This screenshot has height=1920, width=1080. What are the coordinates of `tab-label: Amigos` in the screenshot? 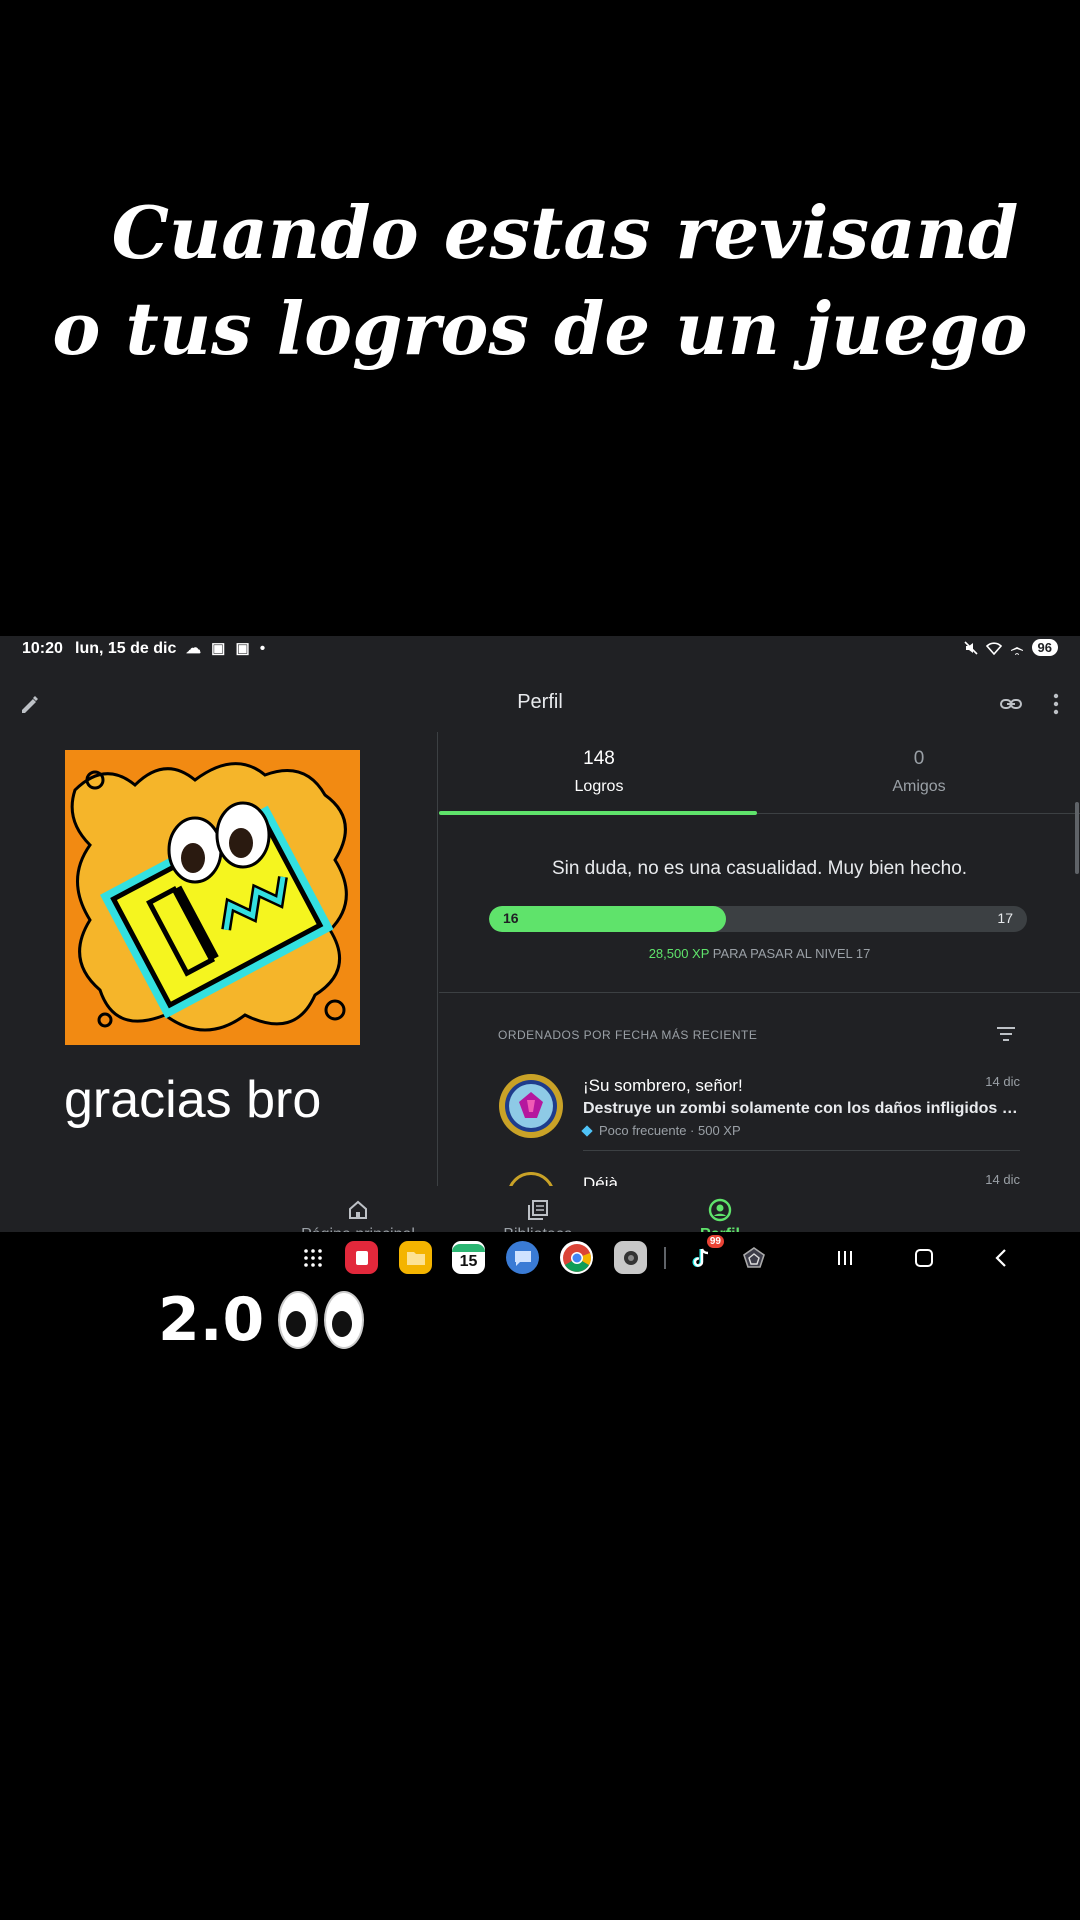 It's located at (919, 786).